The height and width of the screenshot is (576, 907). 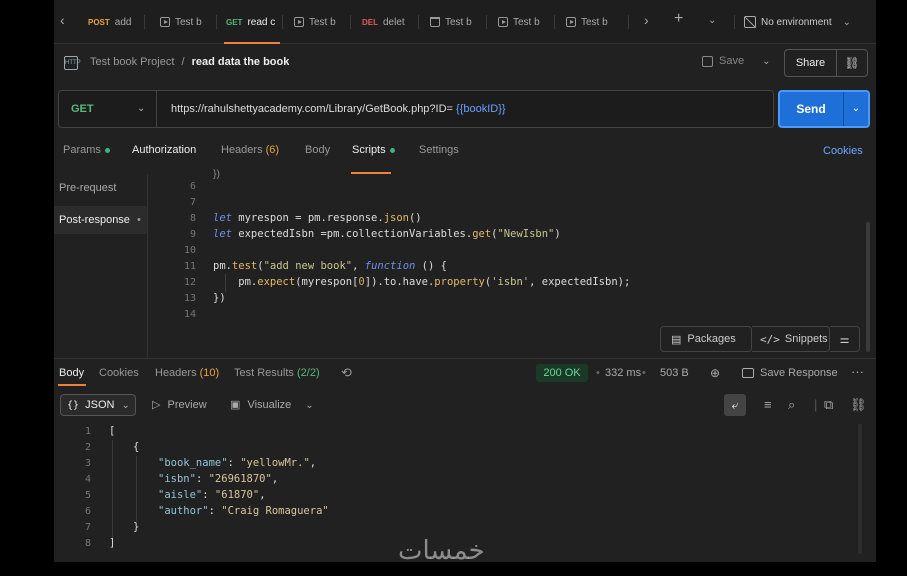 I want to click on response-tab-cookies: Cookies, so click(x=119, y=373).